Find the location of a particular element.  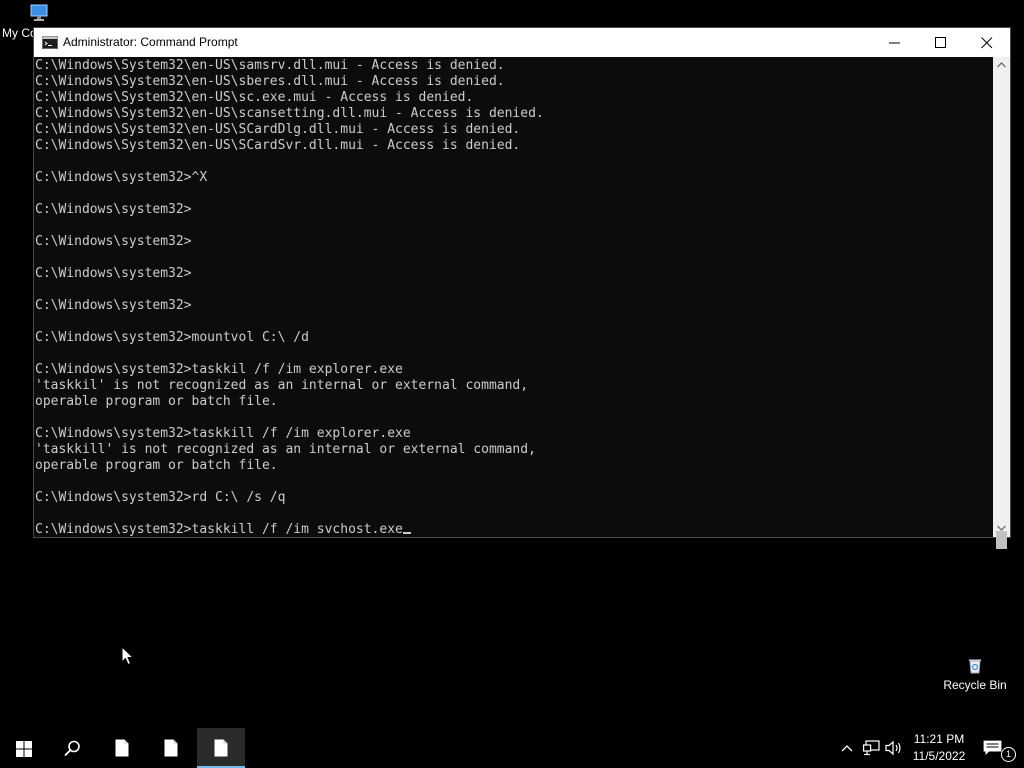

minimize-button is located at coordinates (895, 42).